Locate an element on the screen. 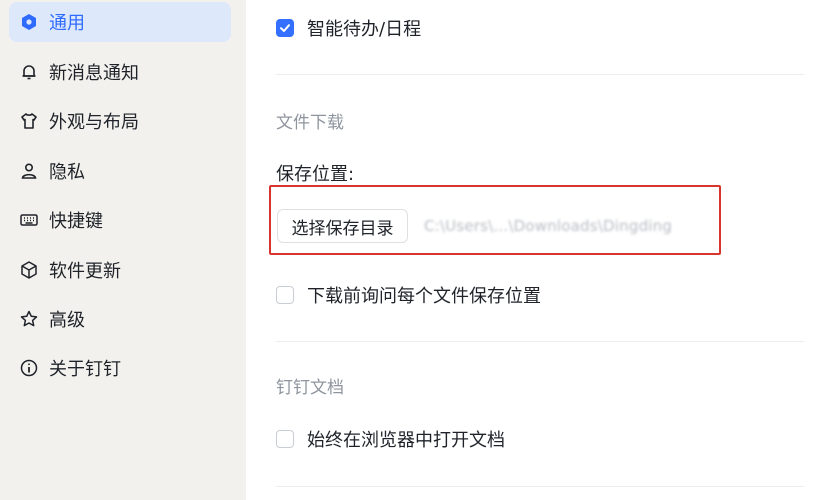 The width and height of the screenshot is (818, 500). sidebar-item-shortcuts: 快捷键 is located at coordinates (120, 220).